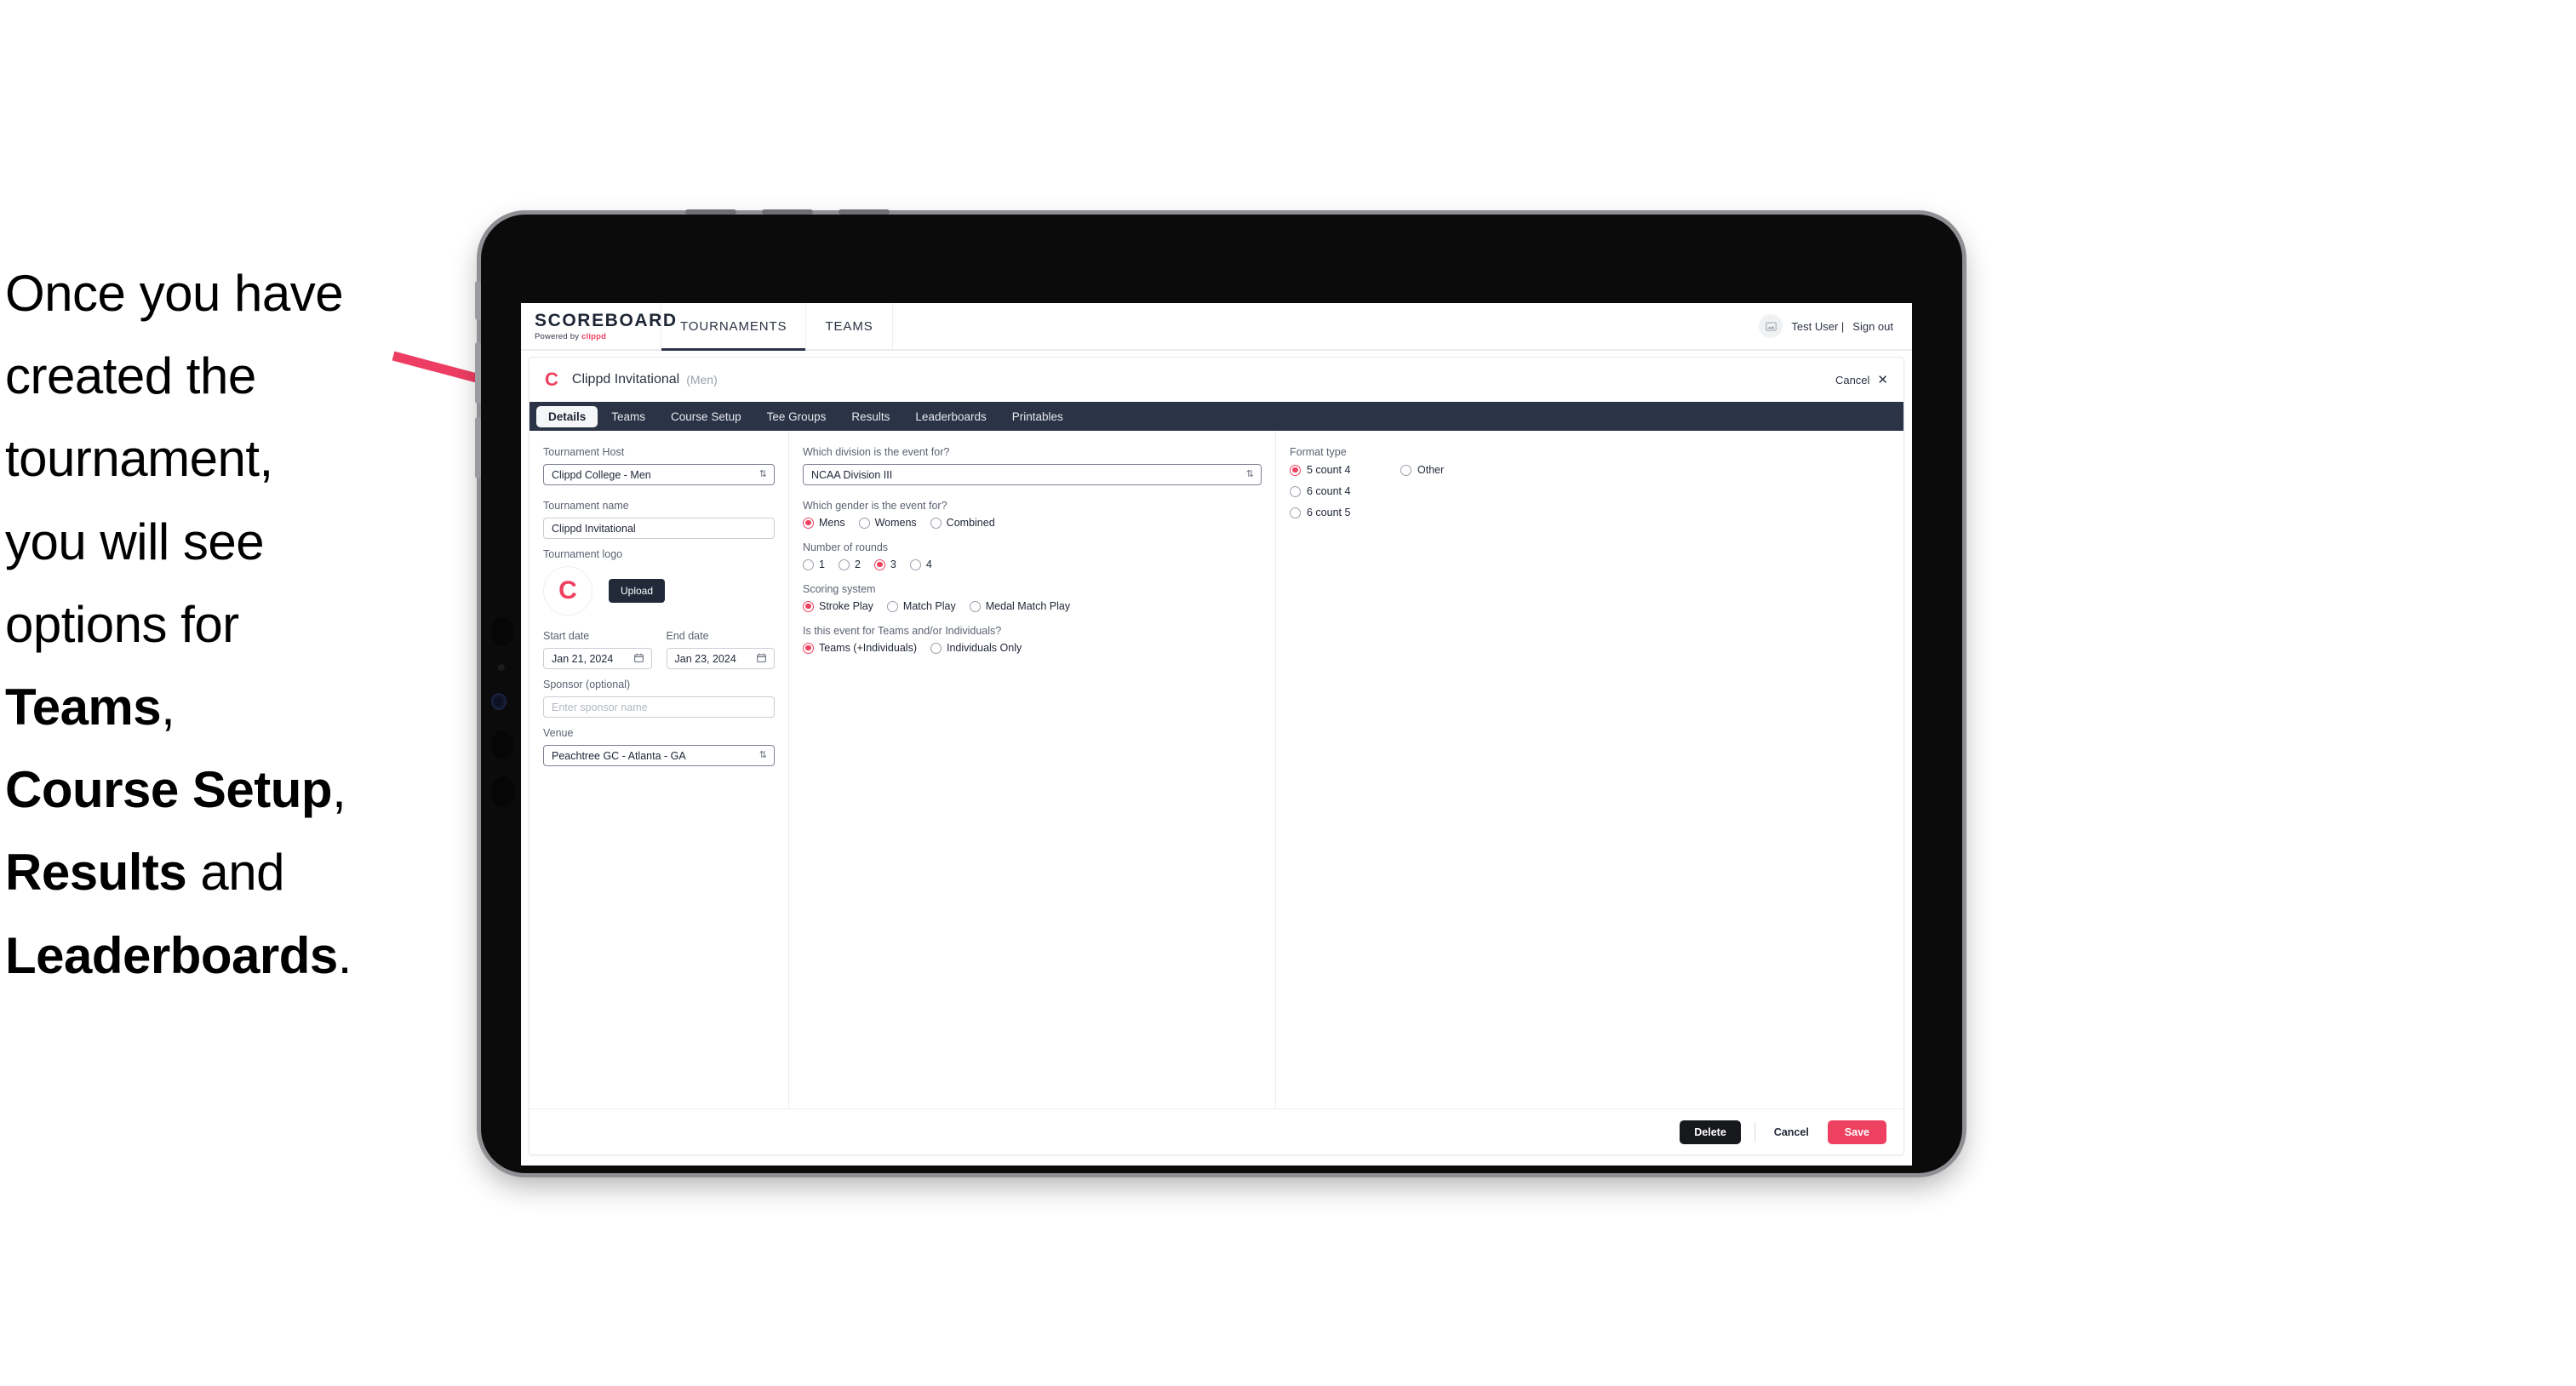  I want to click on radio-option-rounds-1: 1, so click(814, 564).